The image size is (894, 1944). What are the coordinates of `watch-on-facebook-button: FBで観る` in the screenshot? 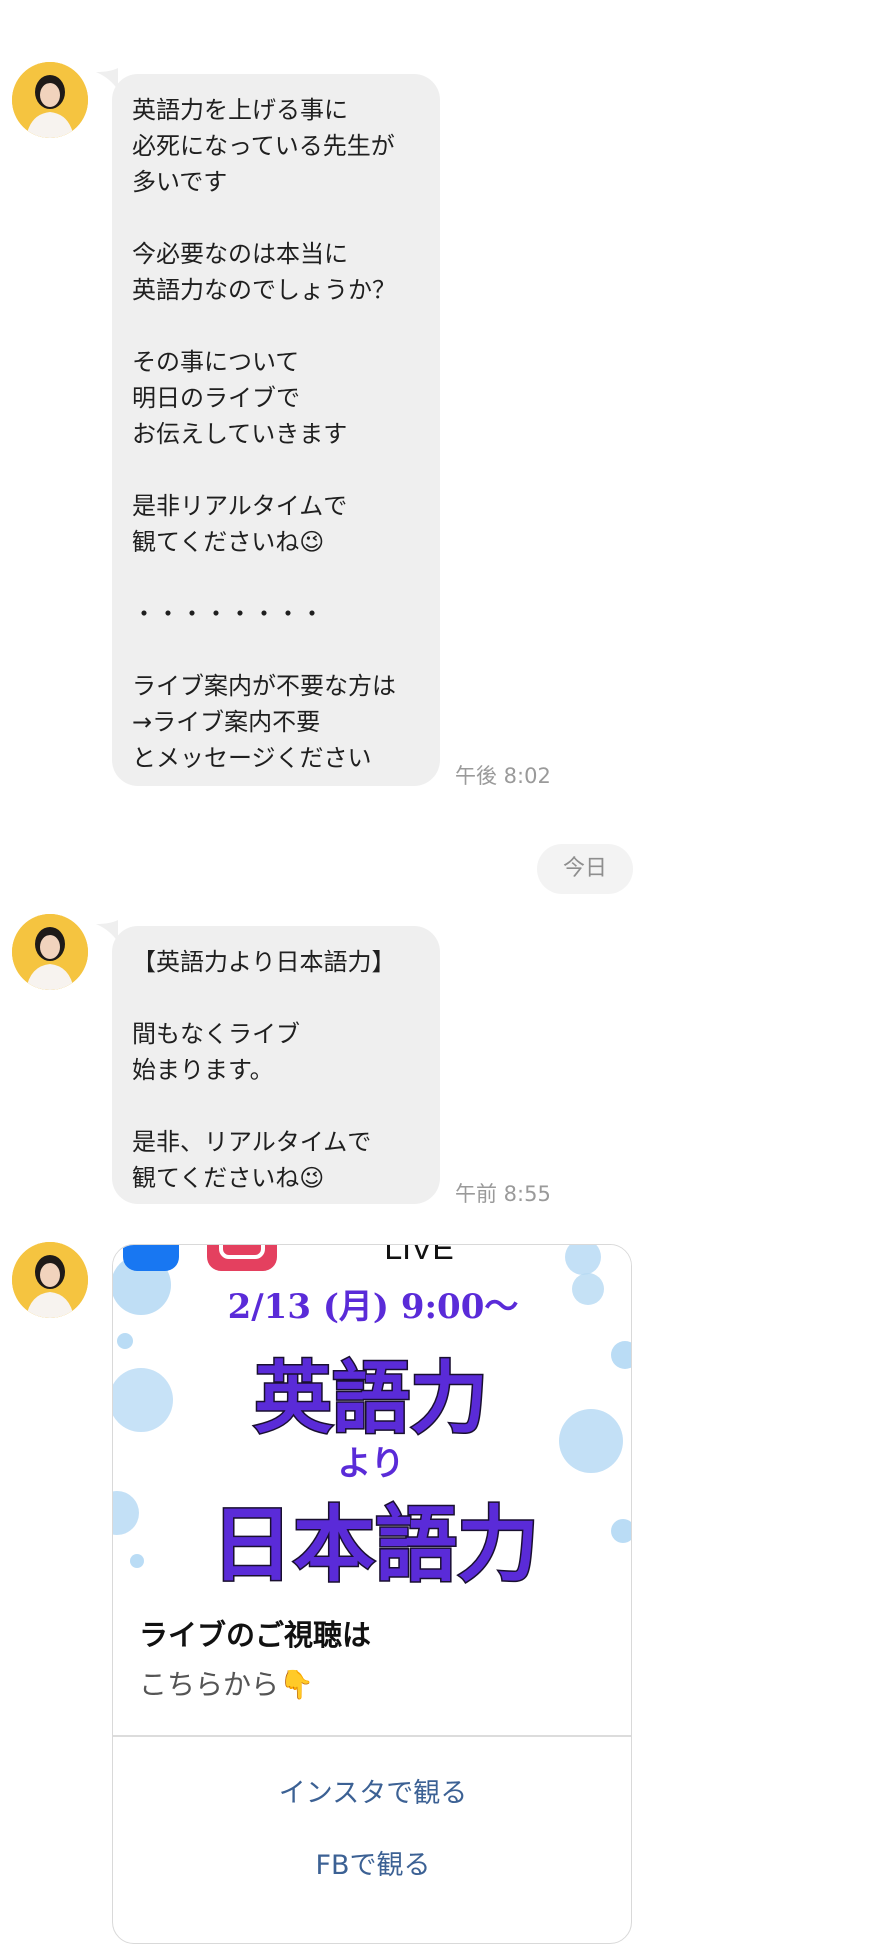 It's located at (372, 1862).